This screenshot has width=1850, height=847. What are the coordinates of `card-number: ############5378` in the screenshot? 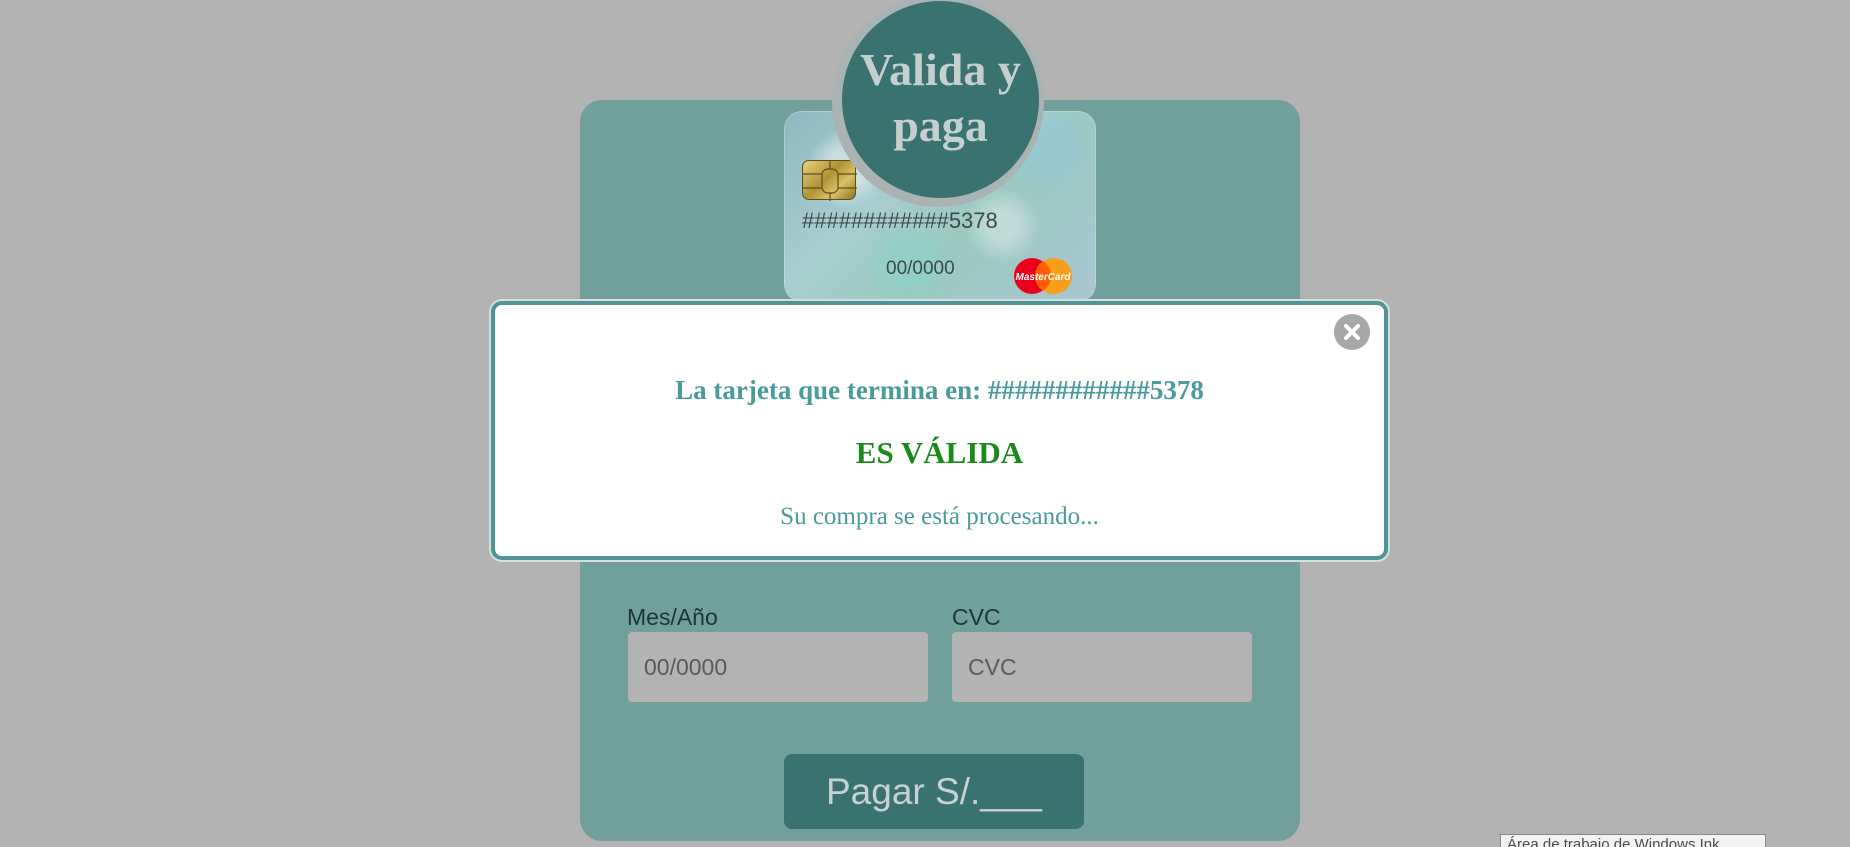 It's located at (900, 220).